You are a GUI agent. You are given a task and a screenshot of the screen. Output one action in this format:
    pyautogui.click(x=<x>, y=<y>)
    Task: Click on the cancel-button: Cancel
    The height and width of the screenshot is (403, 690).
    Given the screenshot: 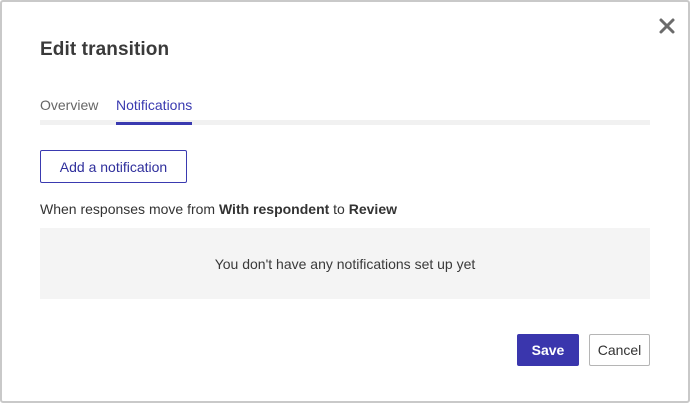 What is the action you would take?
    pyautogui.click(x=619, y=350)
    